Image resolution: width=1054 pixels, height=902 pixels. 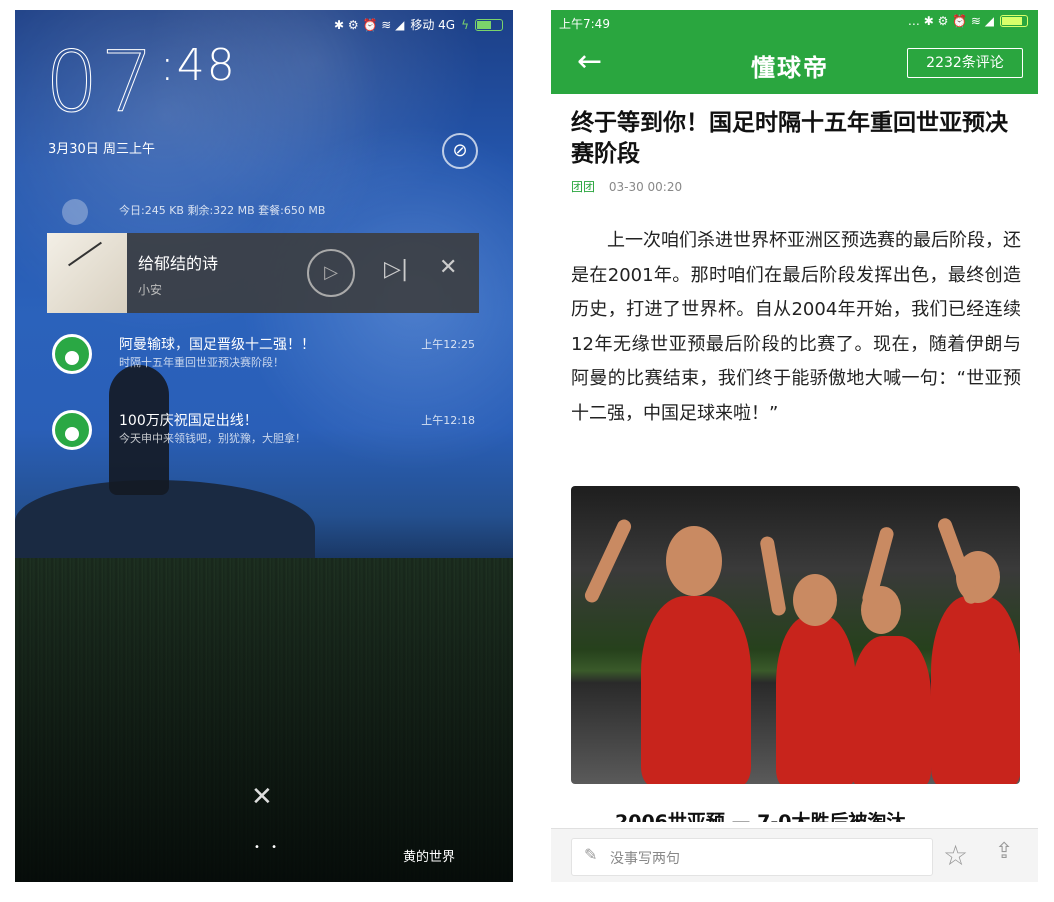 I want to click on lock-date: 3月30日 周三上午, so click(x=101, y=149).